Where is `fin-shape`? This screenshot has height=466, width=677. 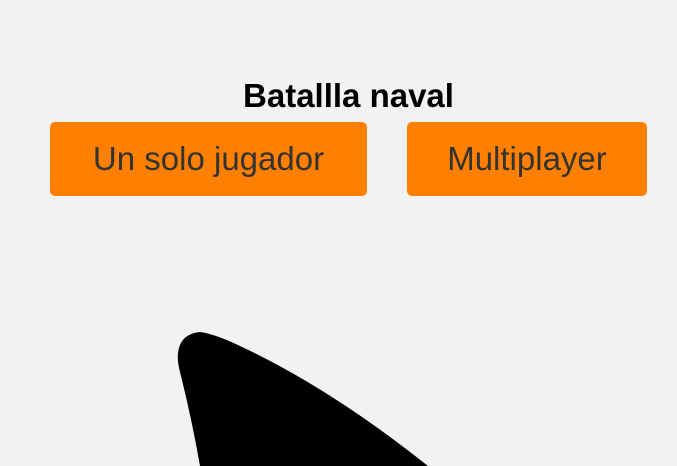 fin-shape is located at coordinates (302, 399).